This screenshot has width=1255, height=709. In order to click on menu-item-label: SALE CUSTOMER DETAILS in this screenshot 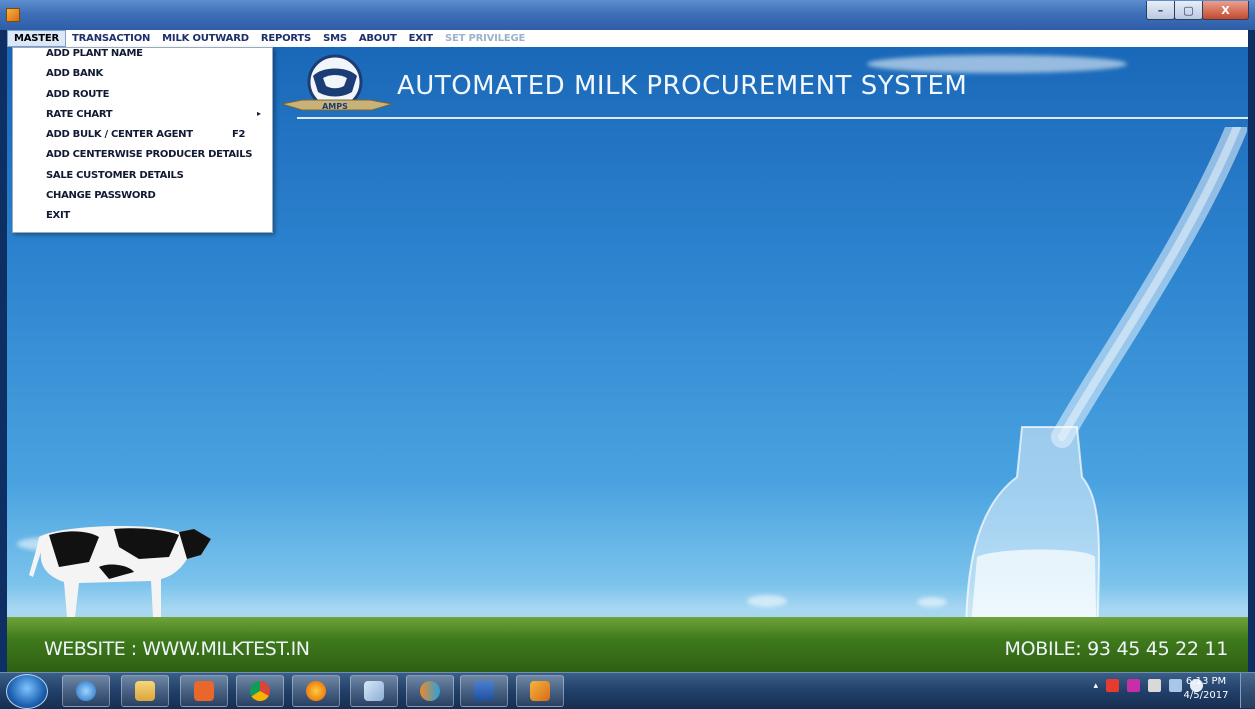, I will do `click(115, 175)`.